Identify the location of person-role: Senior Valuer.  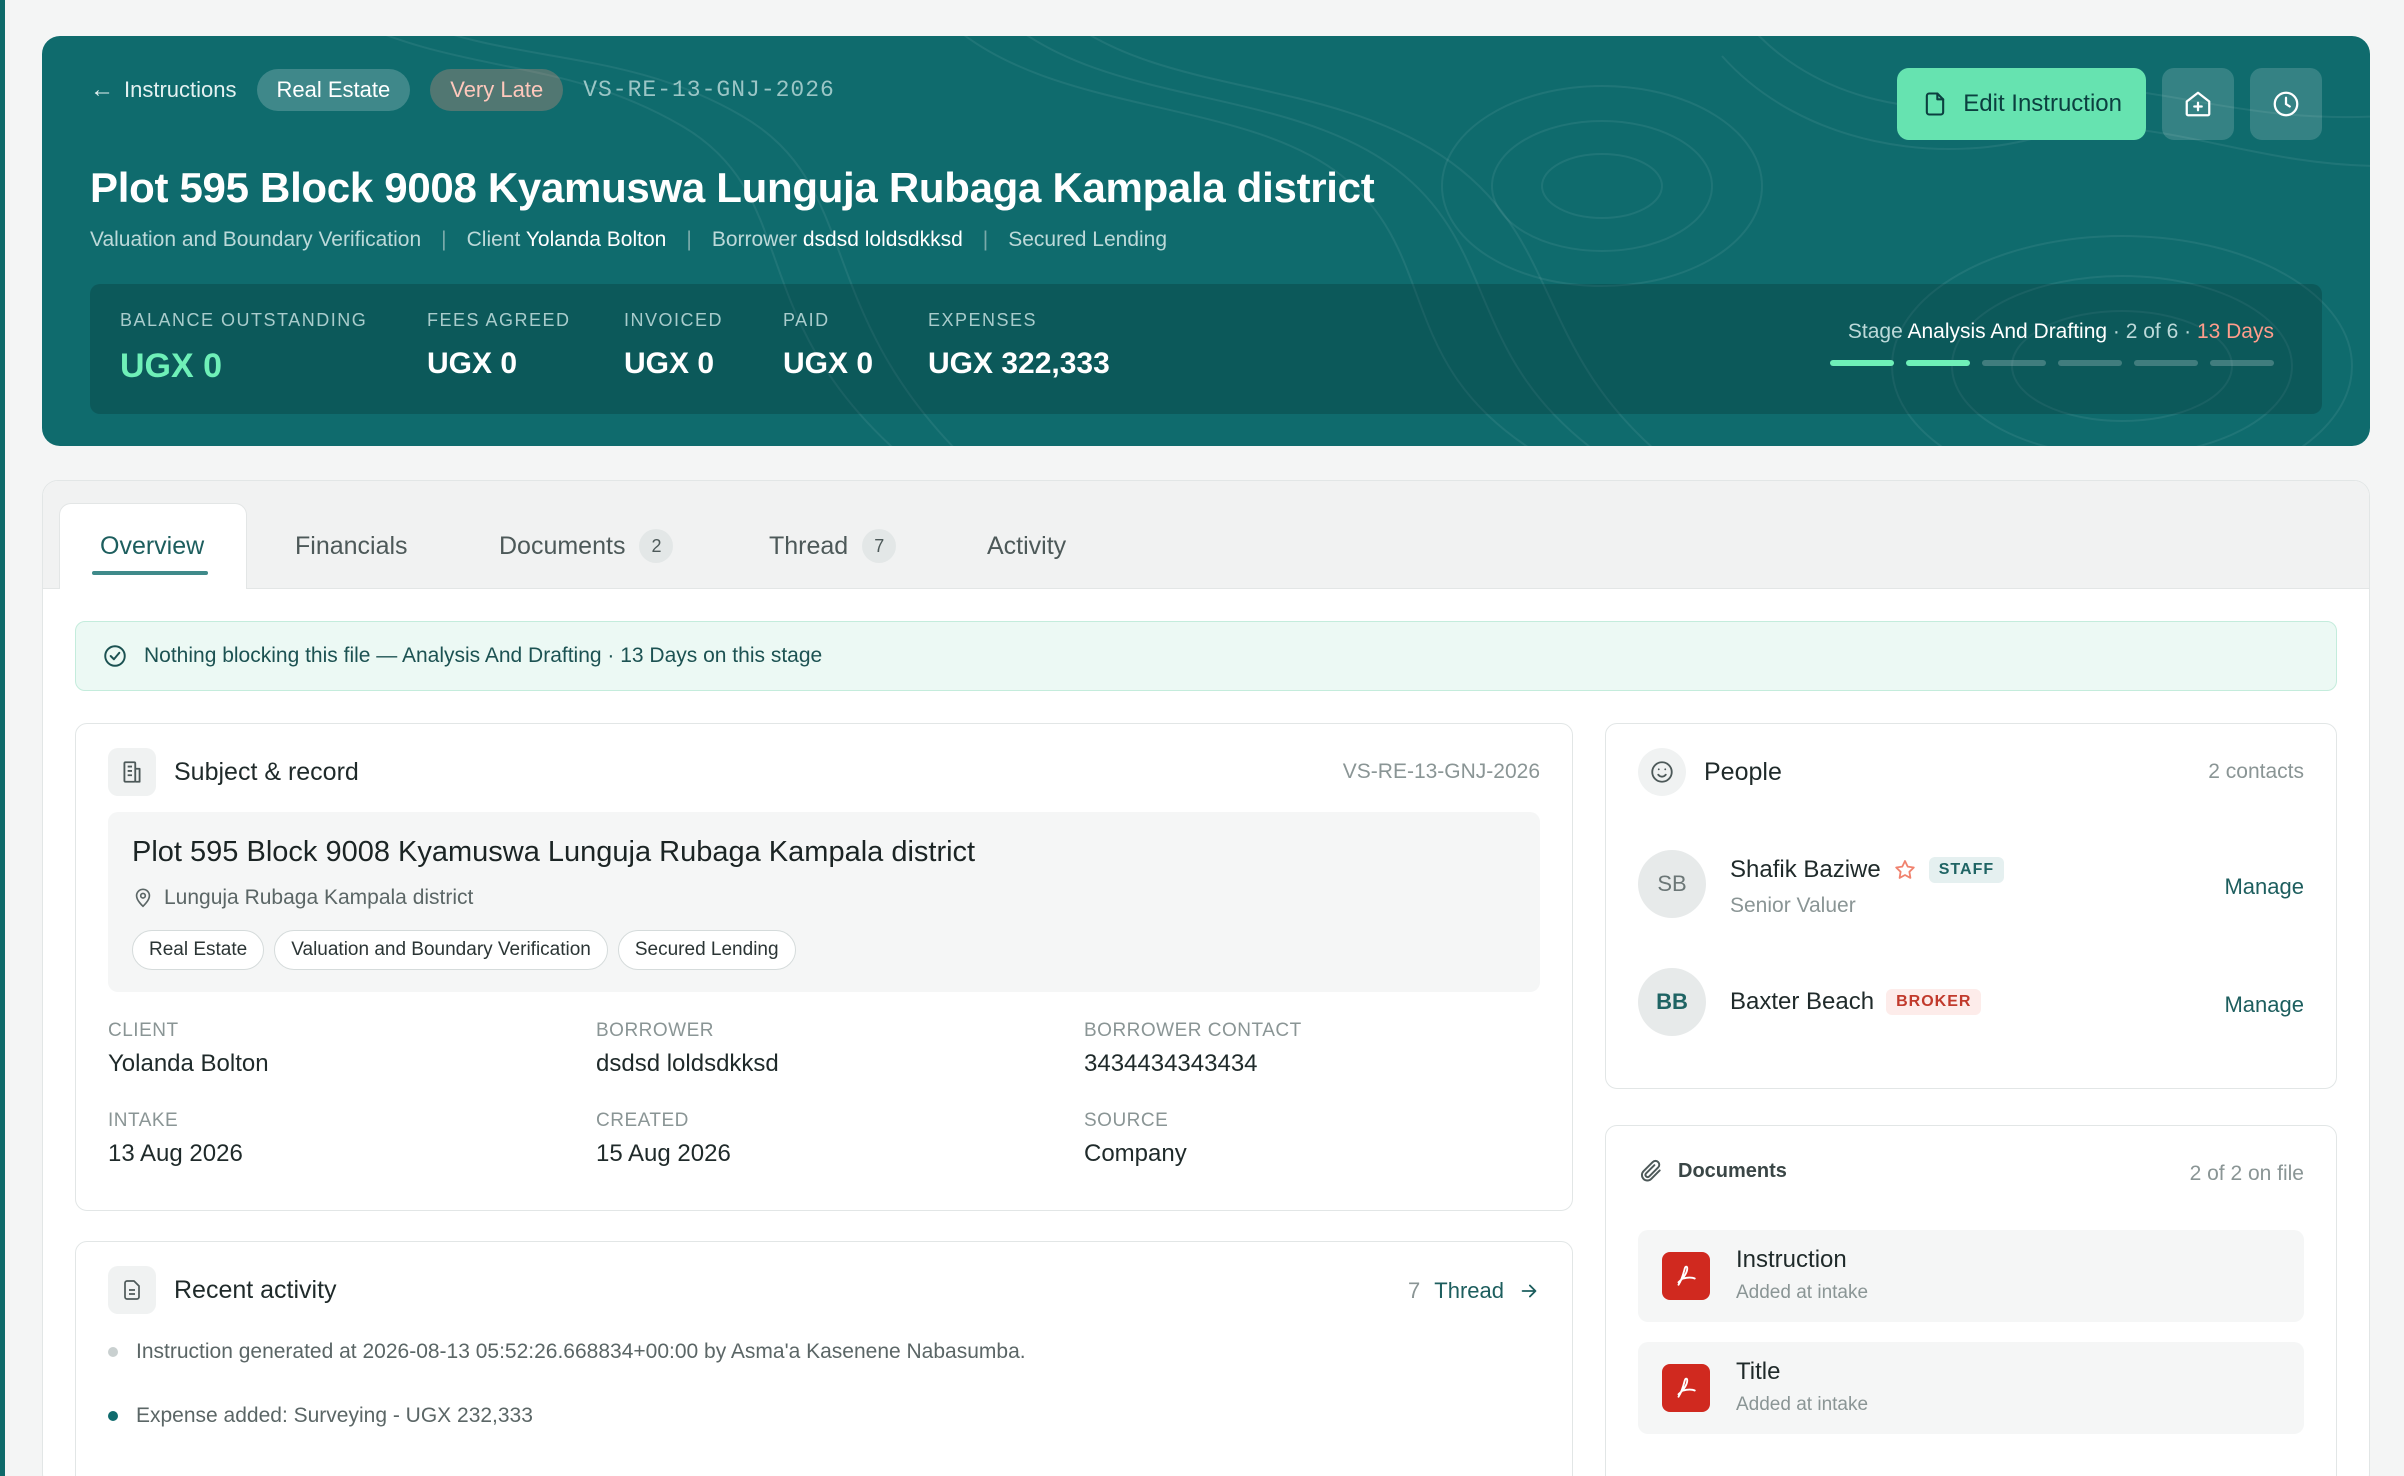
(1793, 905).